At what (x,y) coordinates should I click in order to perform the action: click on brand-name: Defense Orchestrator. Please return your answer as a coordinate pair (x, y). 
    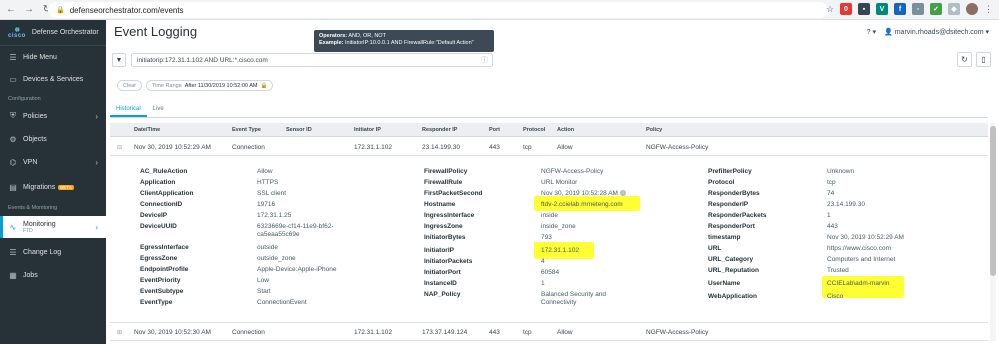
    Looking at the image, I should click on (65, 32).